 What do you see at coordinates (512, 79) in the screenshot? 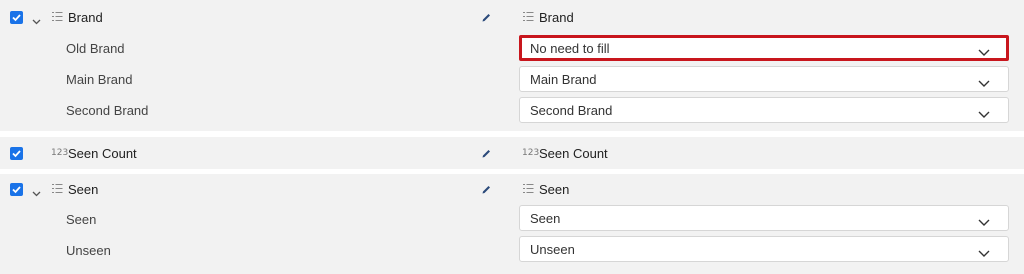
I see `value-row: Main Brand Main Brand` at bounding box center [512, 79].